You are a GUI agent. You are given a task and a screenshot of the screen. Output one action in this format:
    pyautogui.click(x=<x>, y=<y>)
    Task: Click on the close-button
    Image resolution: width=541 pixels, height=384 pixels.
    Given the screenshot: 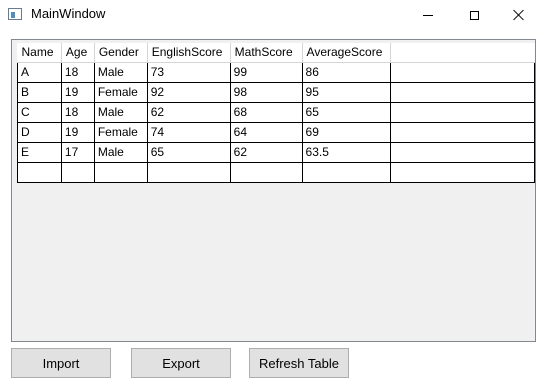 What is the action you would take?
    pyautogui.click(x=518, y=15)
    